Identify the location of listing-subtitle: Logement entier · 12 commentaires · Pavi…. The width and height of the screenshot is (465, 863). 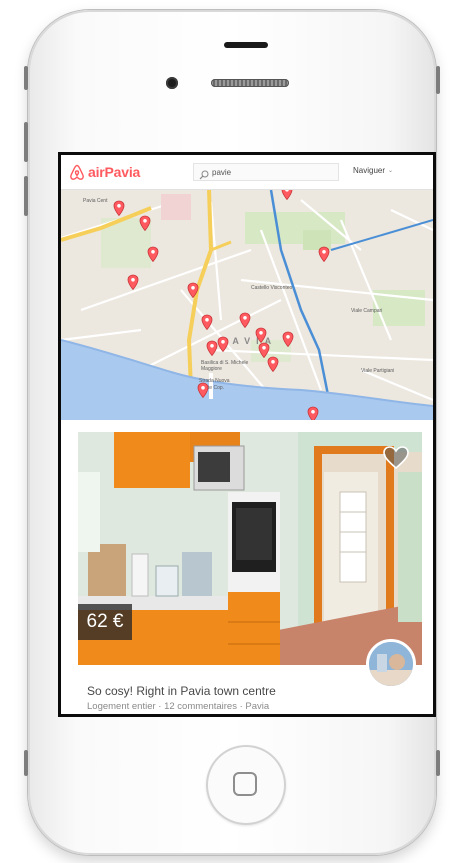
(178, 706).